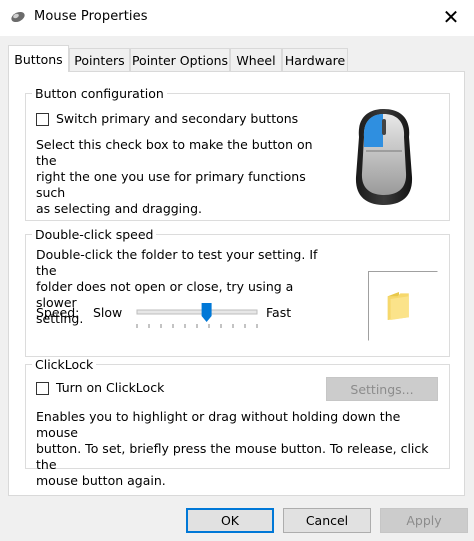 This screenshot has height=541, width=474. I want to click on close-button: ✕, so click(451, 17).